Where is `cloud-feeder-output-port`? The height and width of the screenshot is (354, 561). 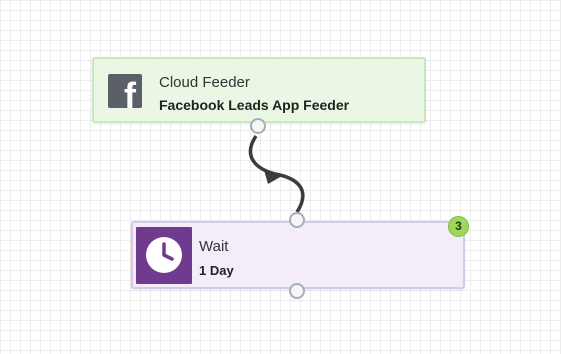
cloud-feeder-output-port is located at coordinates (258, 126).